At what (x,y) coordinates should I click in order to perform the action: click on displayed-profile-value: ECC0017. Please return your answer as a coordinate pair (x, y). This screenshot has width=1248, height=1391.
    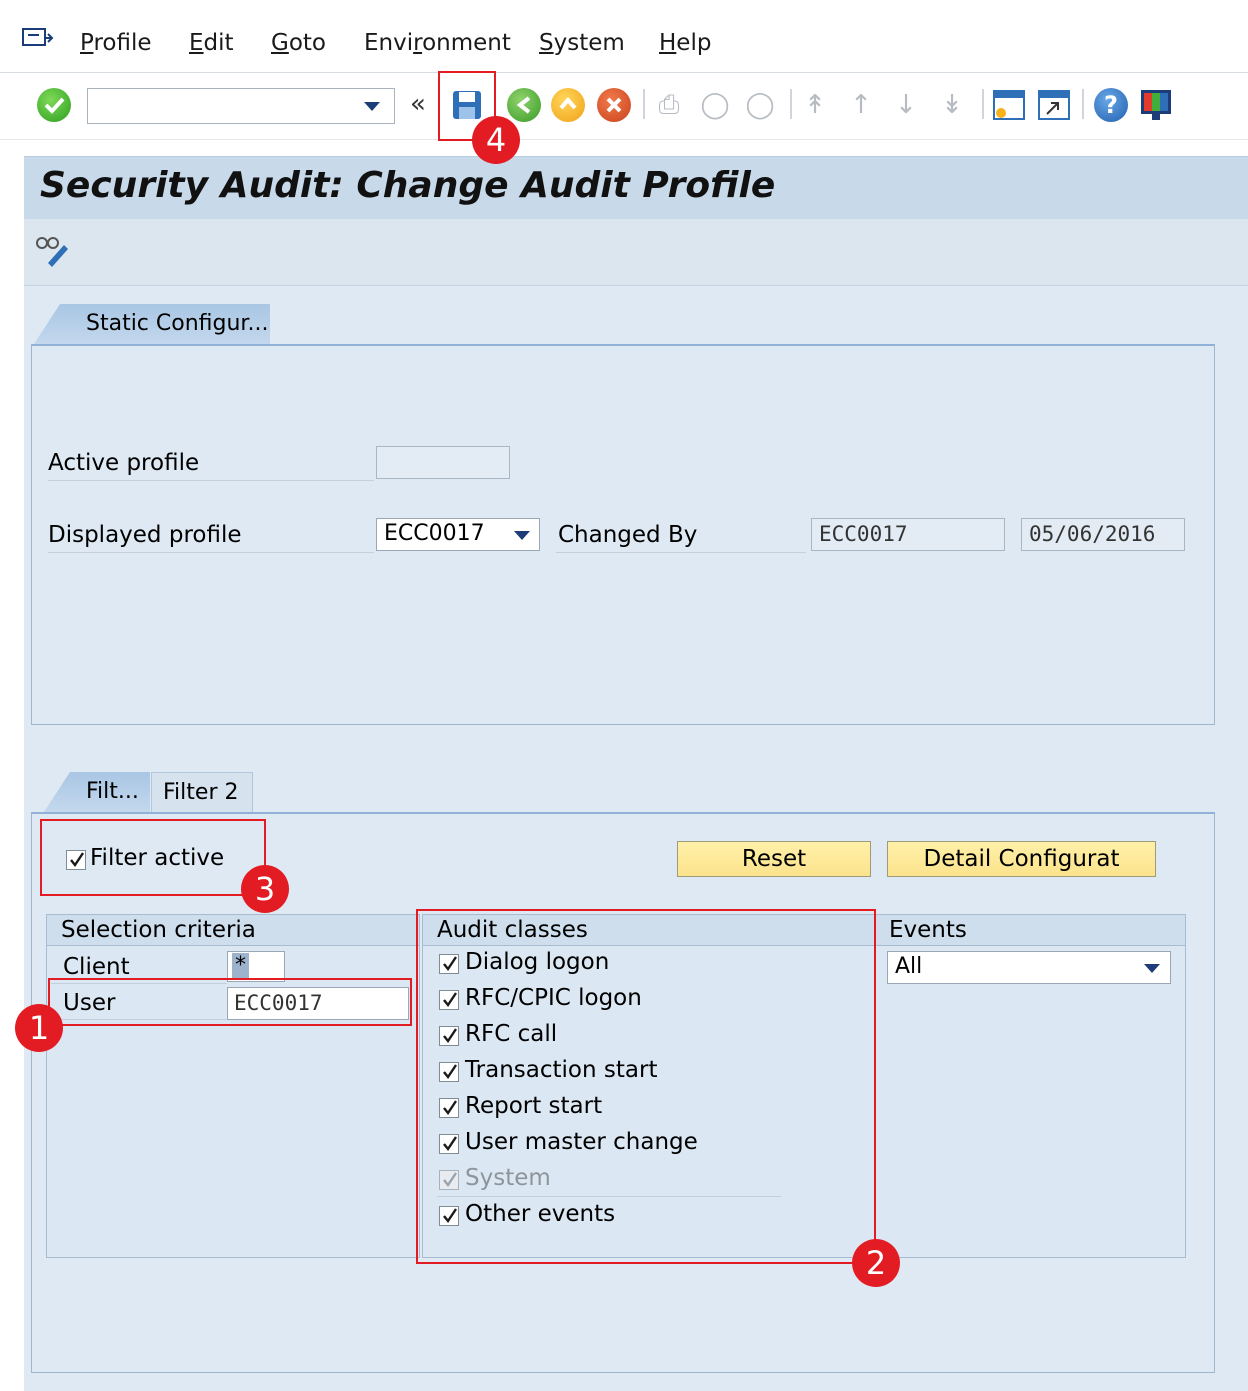
    Looking at the image, I should click on (434, 533).